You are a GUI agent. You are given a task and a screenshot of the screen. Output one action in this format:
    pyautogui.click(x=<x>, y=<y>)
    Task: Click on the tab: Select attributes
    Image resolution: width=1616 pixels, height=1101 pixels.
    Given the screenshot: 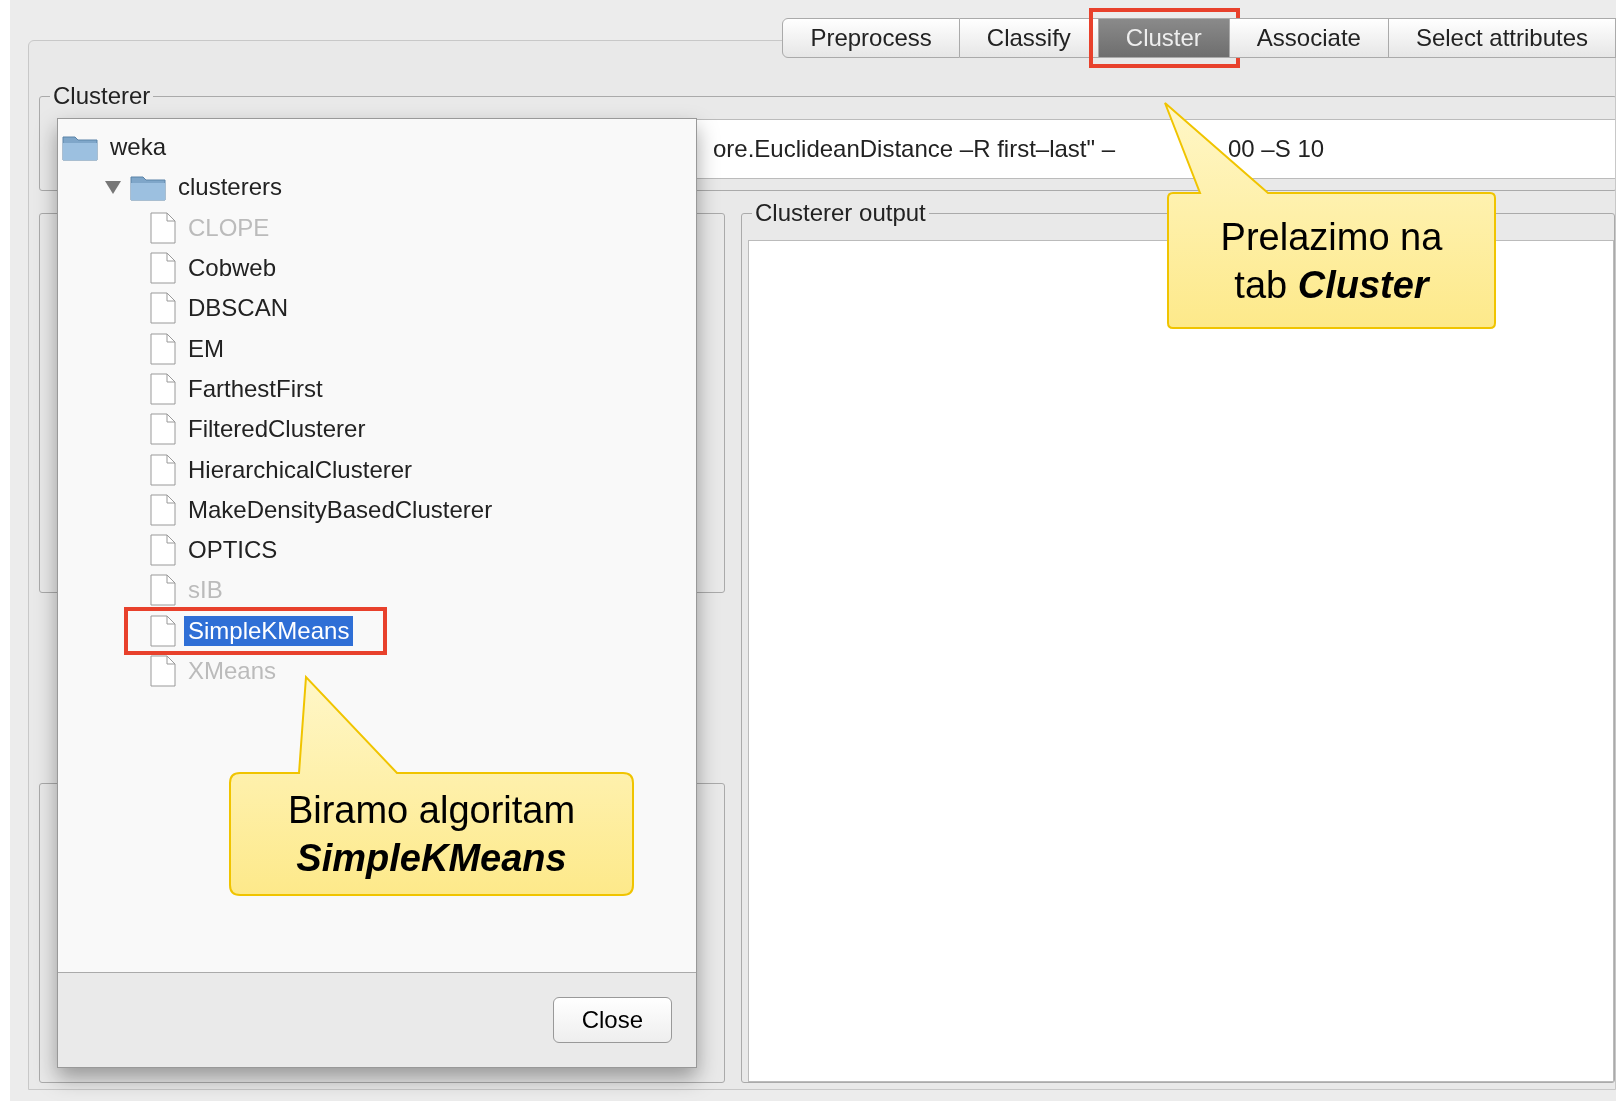 What is the action you would take?
    pyautogui.click(x=1502, y=38)
    